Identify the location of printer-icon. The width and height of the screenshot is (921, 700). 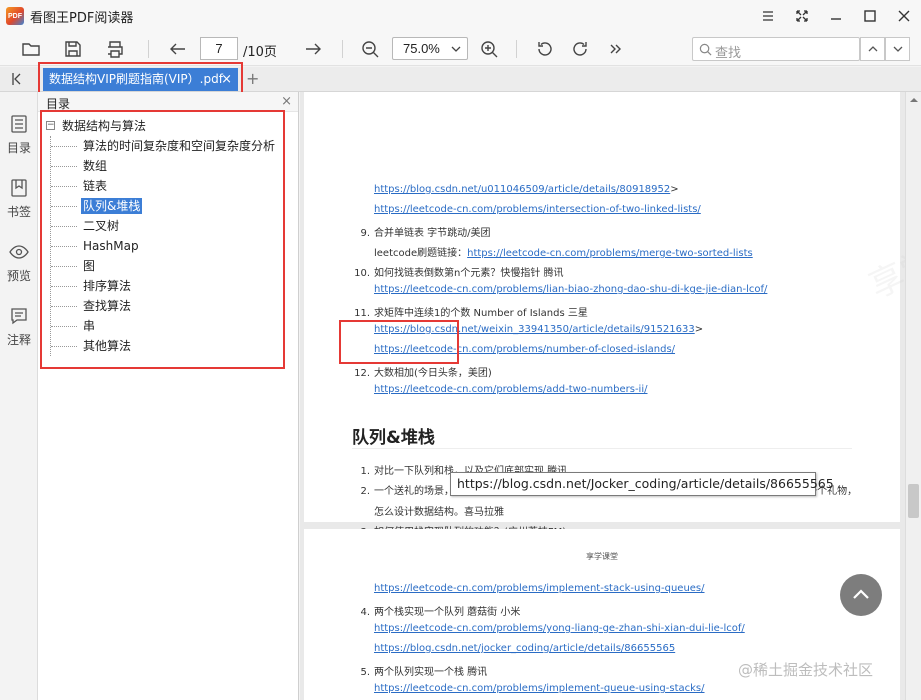
(115, 49).